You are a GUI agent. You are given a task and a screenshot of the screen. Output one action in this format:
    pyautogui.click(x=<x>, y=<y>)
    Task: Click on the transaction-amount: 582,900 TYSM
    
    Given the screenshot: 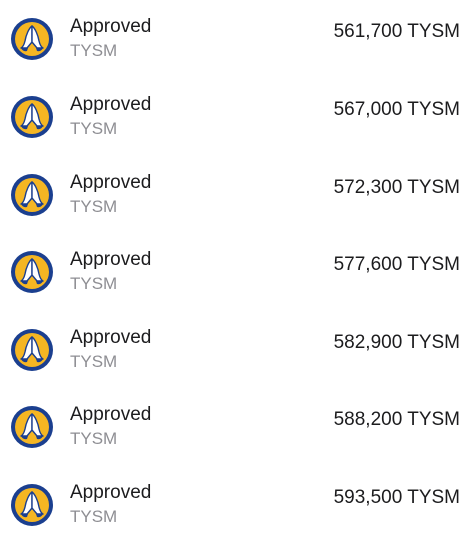 What is the action you would take?
    pyautogui.click(x=396, y=342)
    